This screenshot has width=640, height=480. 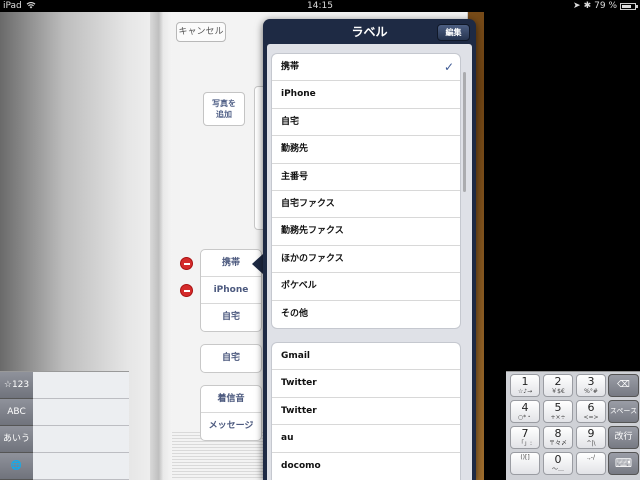 I want to click on cancel-button: キャンセル, so click(x=201, y=32).